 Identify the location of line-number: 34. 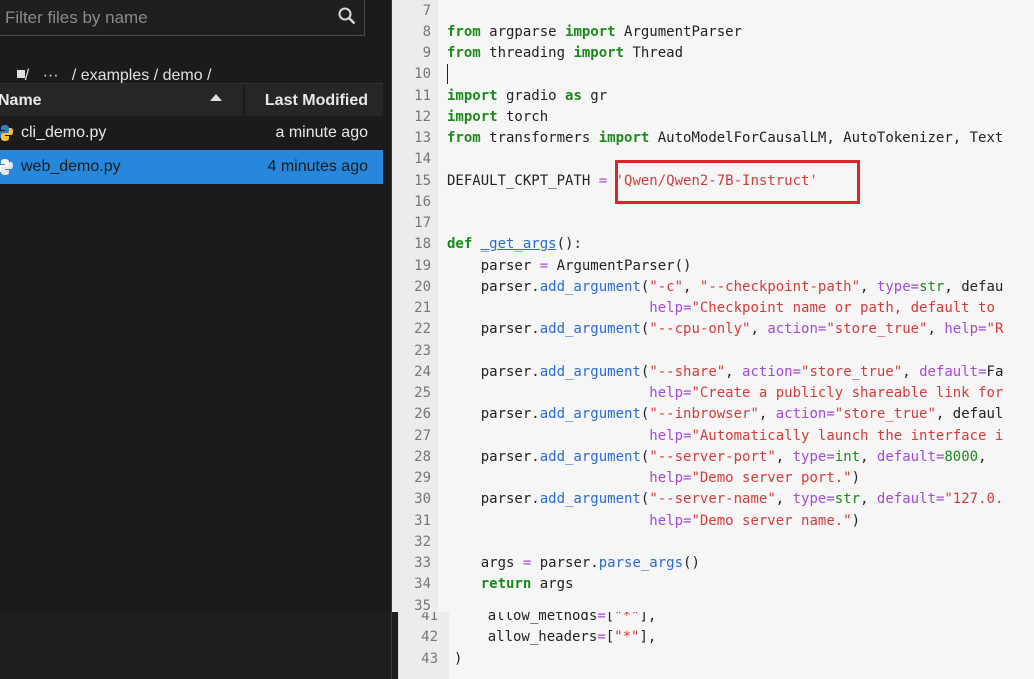
(422, 584).